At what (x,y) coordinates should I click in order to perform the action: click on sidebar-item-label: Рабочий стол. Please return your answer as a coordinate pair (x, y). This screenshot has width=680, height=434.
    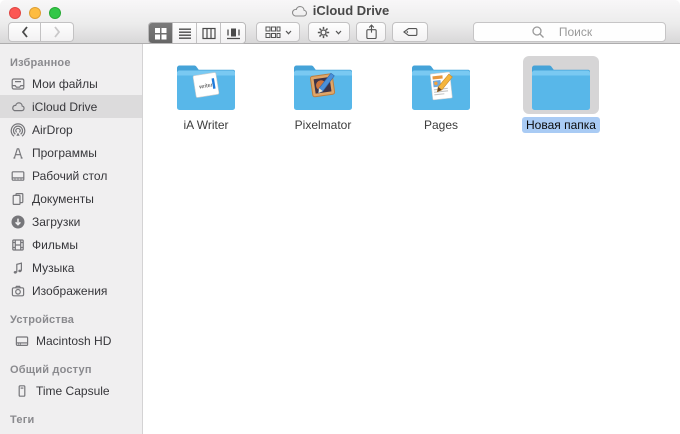
    Looking at the image, I should click on (70, 175).